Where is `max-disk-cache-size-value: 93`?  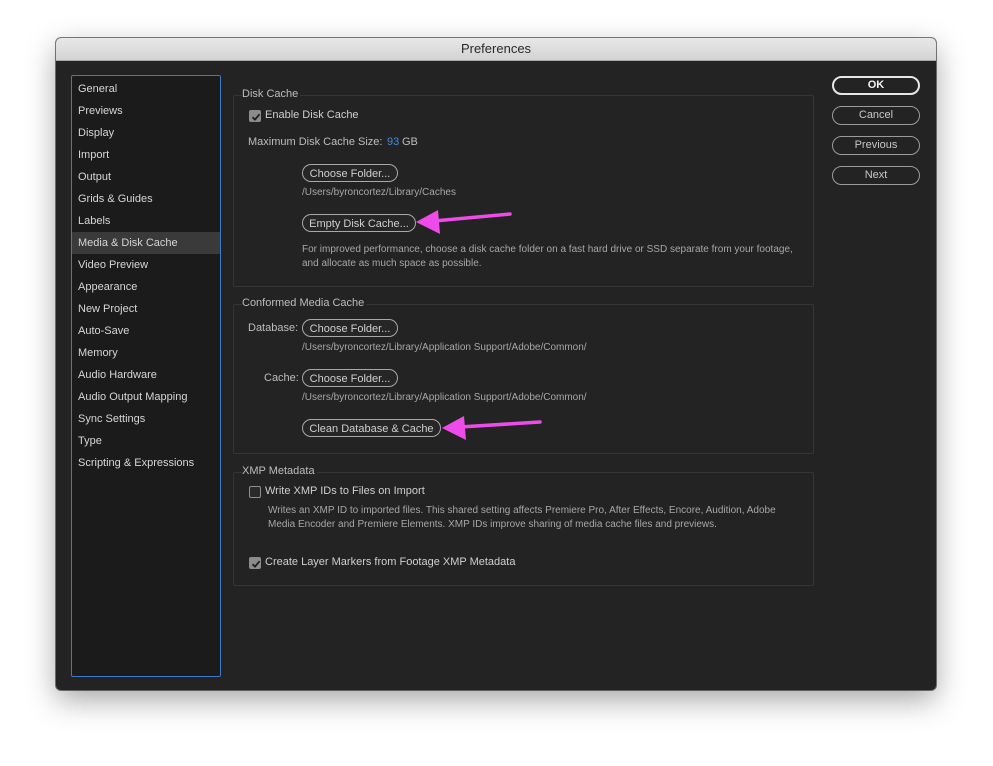
max-disk-cache-size-value: 93 is located at coordinates (393, 142).